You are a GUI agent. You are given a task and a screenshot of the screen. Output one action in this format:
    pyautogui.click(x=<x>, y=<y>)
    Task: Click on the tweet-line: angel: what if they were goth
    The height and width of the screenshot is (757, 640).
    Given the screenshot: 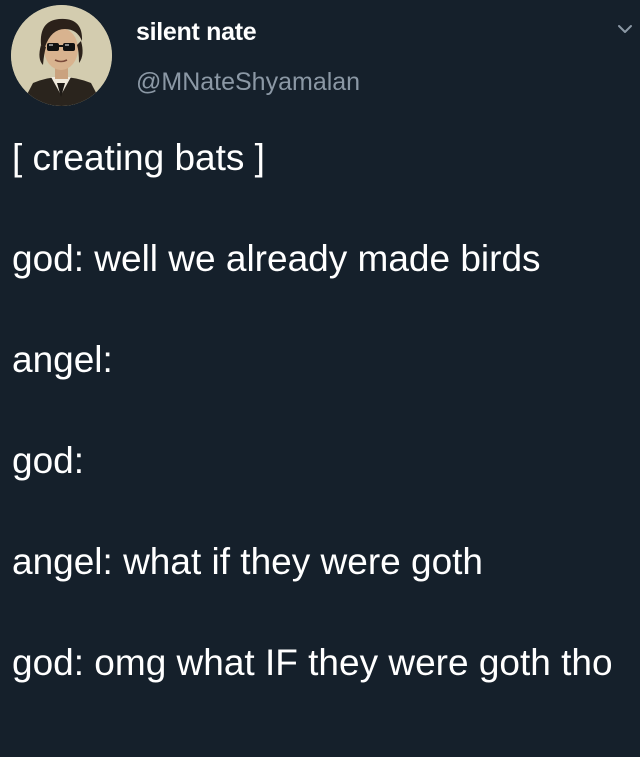 What is the action you would take?
    pyautogui.click(x=248, y=561)
    